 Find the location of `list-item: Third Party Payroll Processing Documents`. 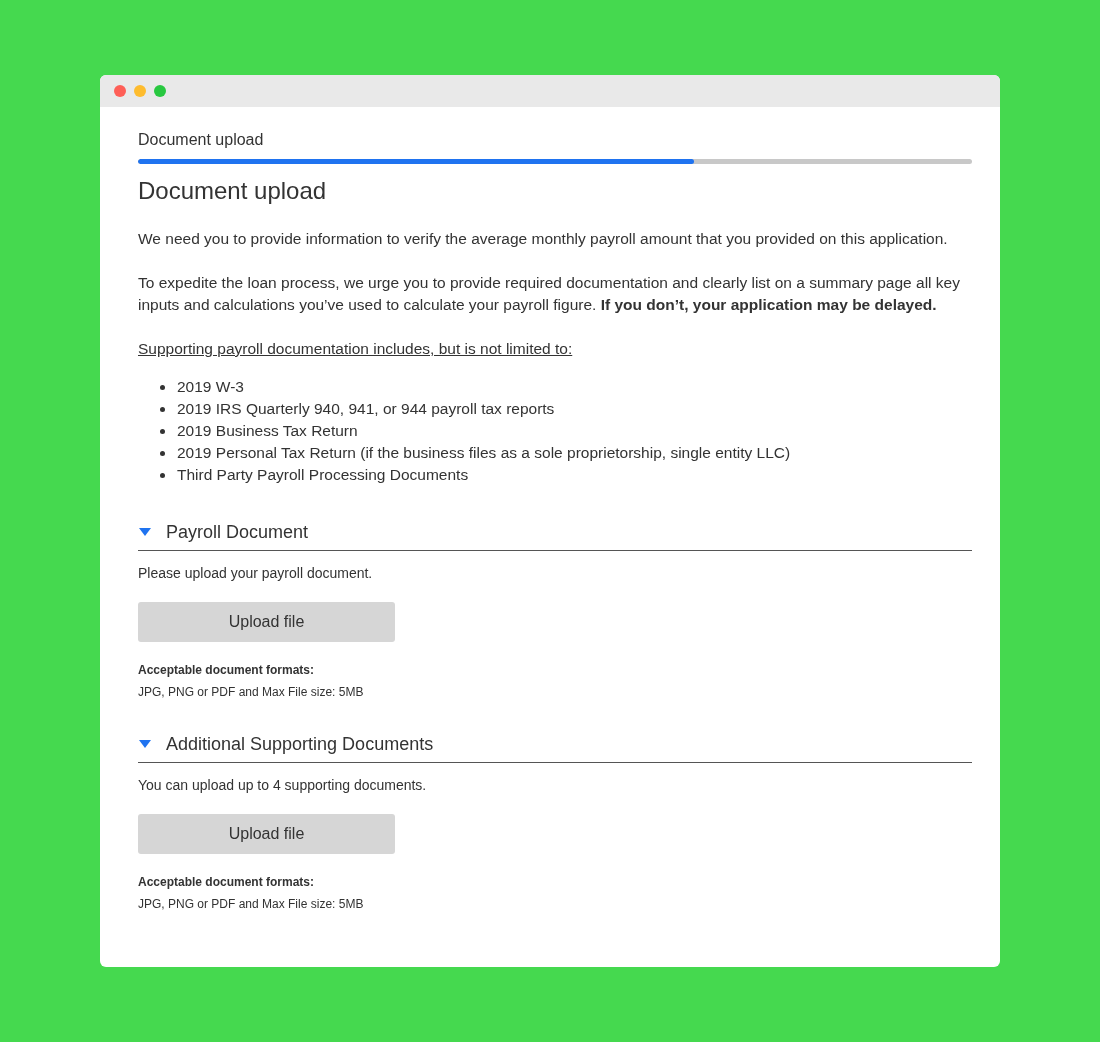

list-item: Third Party Payroll Processing Documents is located at coordinates (323, 475).